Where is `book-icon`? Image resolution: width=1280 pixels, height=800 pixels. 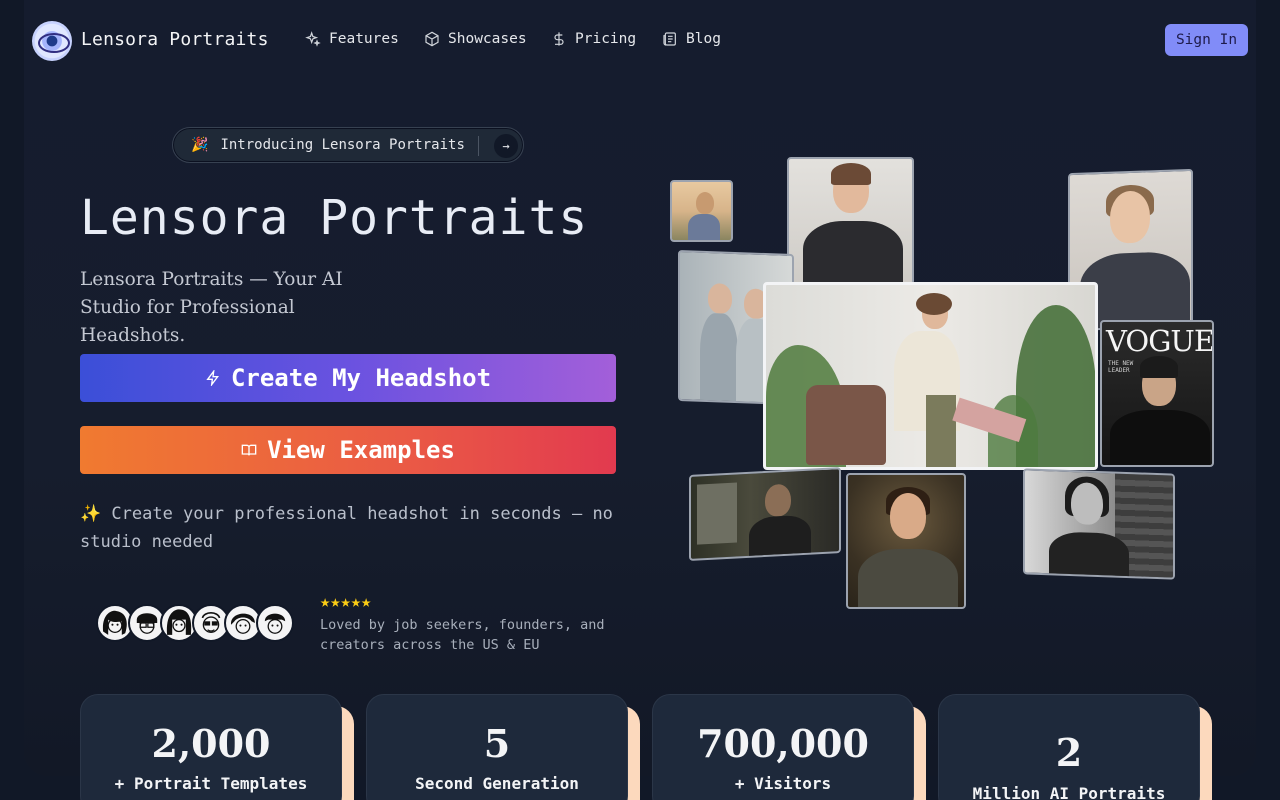 book-icon is located at coordinates (249, 450).